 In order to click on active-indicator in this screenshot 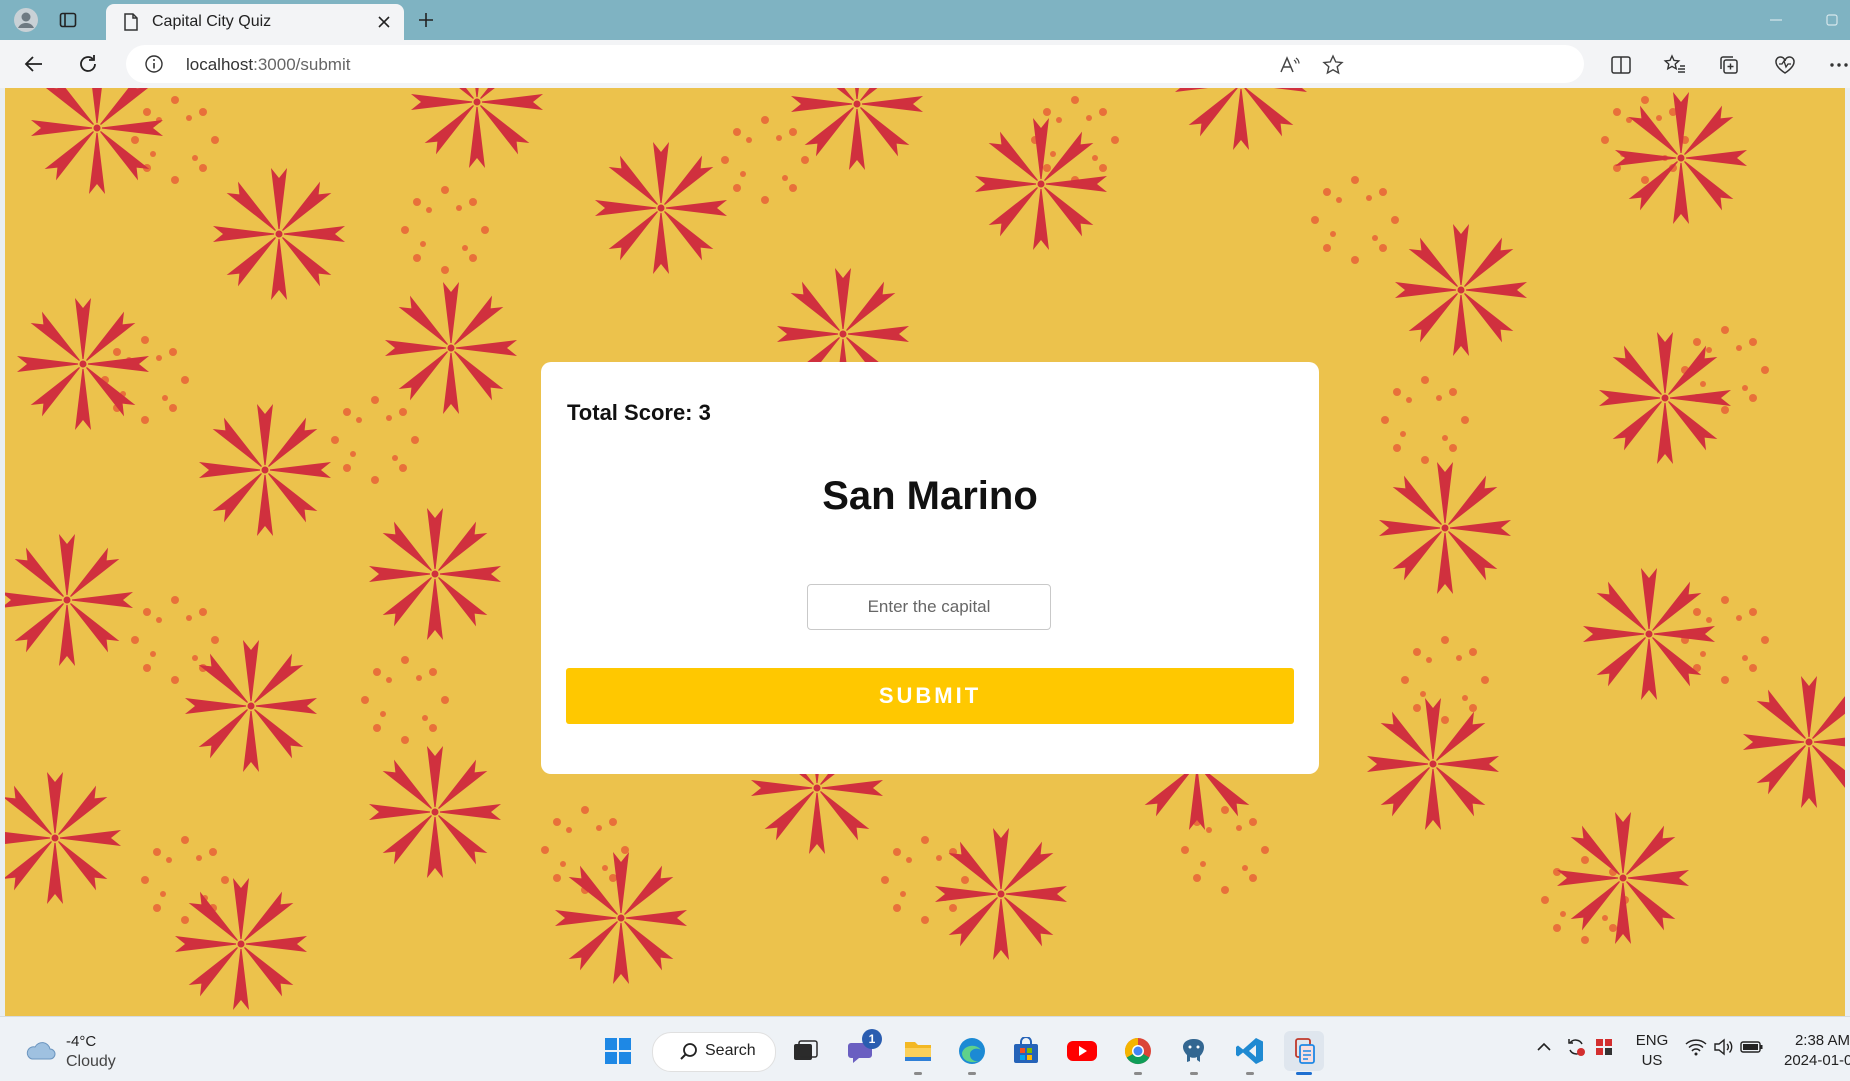, I will do `click(1304, 1073)`.